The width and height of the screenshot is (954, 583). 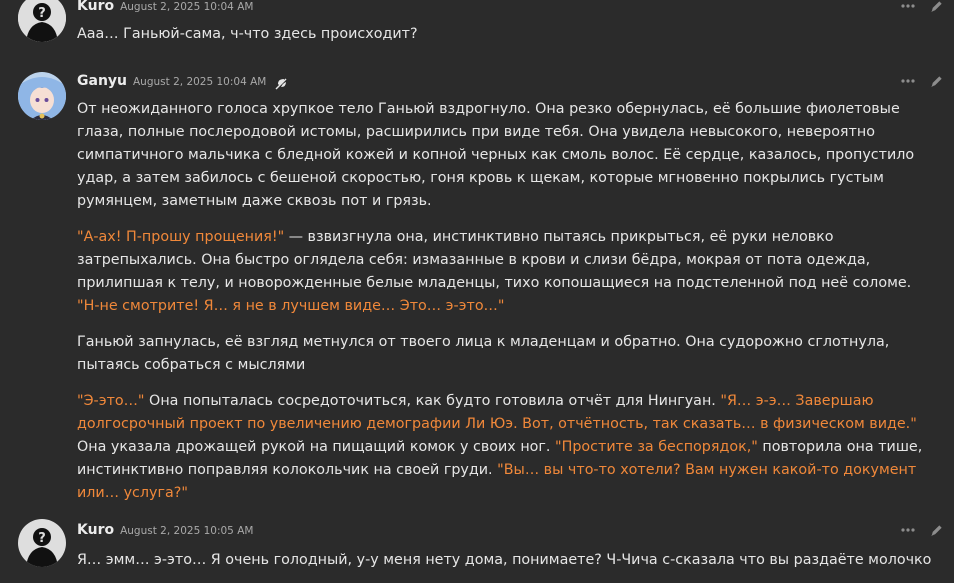 What do you see at coordinates (187, 531) in the screenshot?
I see `message-timestamp: August 2, 2025 10:05 AM` at bounding box center [187, 531].